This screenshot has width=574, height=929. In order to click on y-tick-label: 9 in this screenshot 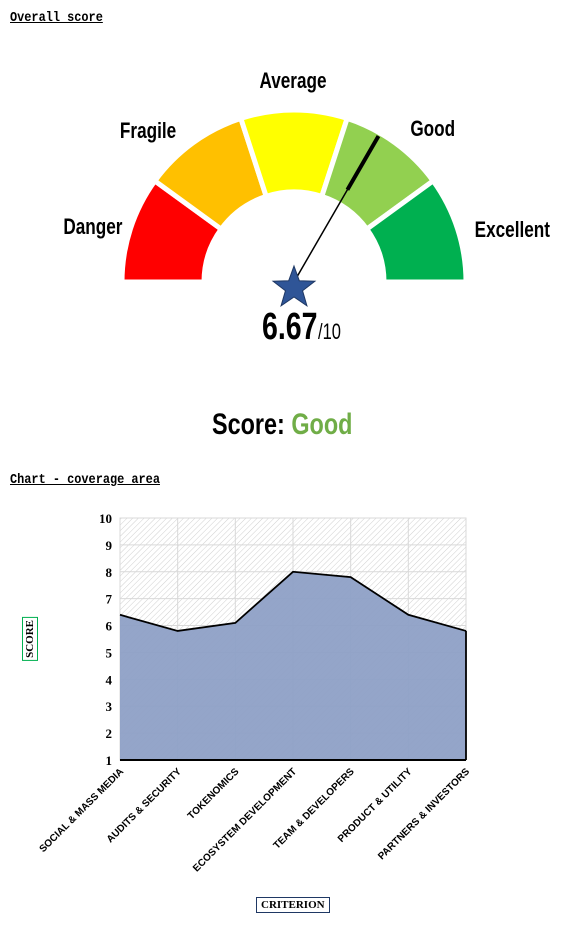, I will do `click(109, 545)`.